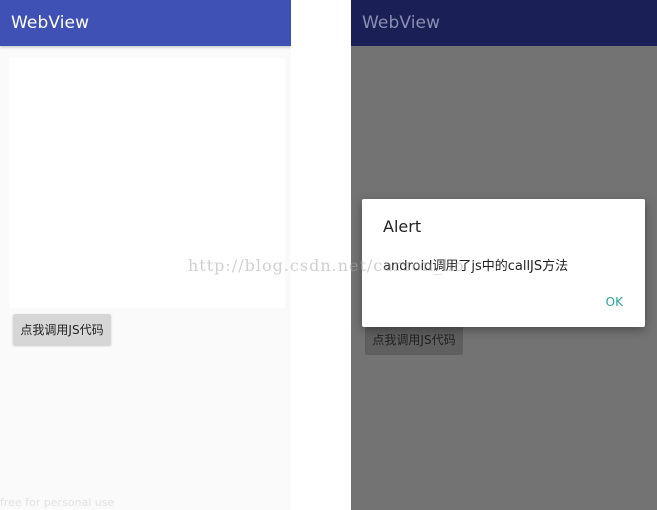 The height and width of the screenshot is (510, 657). What do you see at coordinates (145, 23) in the screenshot?
I see `app-bar: WebView` at bounding box center [145, 23].